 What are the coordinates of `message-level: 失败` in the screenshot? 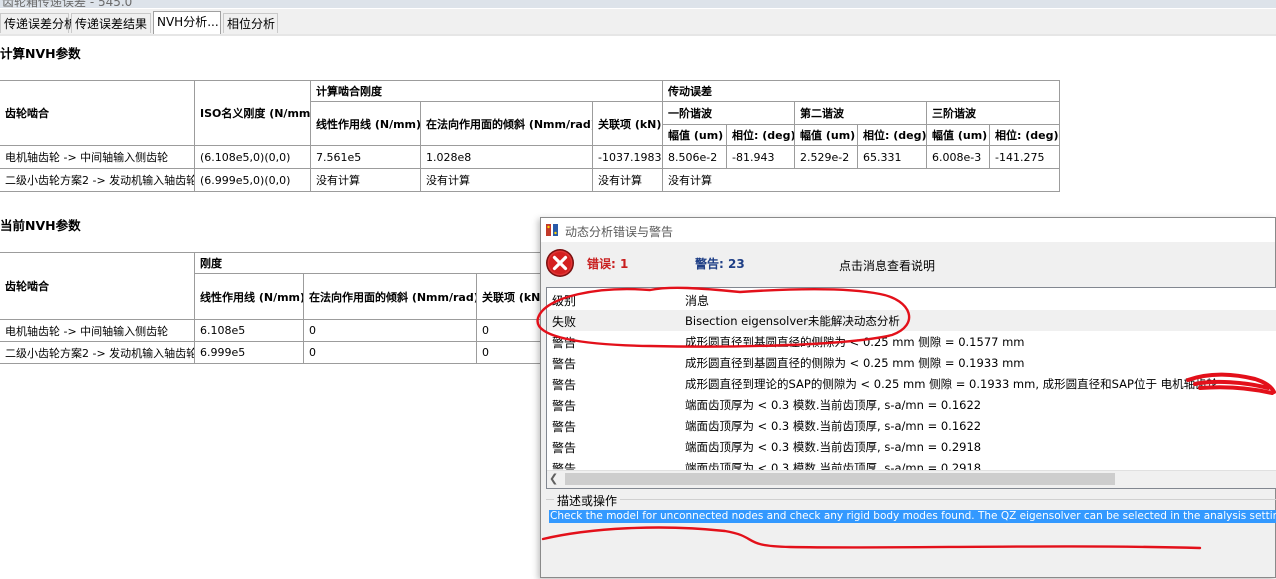 It's located at (564, 322).